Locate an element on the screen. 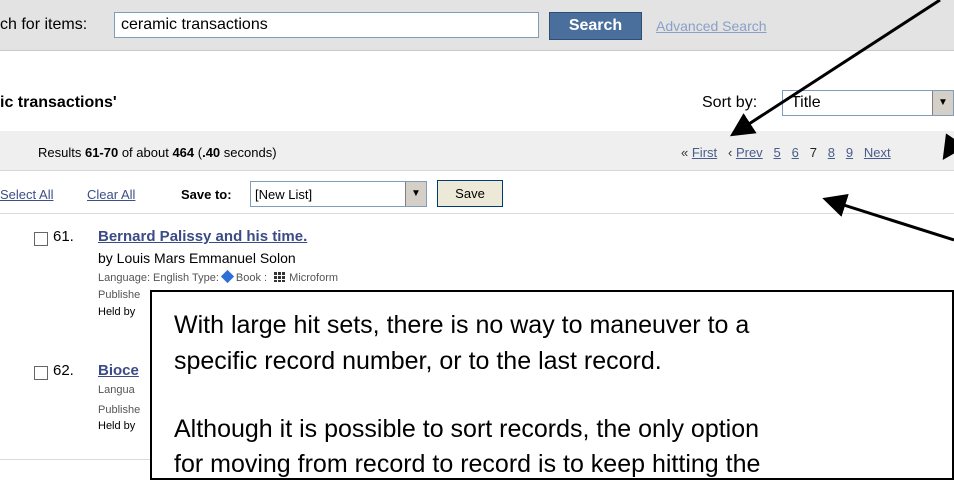 The width and height of the screenshot is (954, 481). record-number: 62. is located at coordinates (63, 370).